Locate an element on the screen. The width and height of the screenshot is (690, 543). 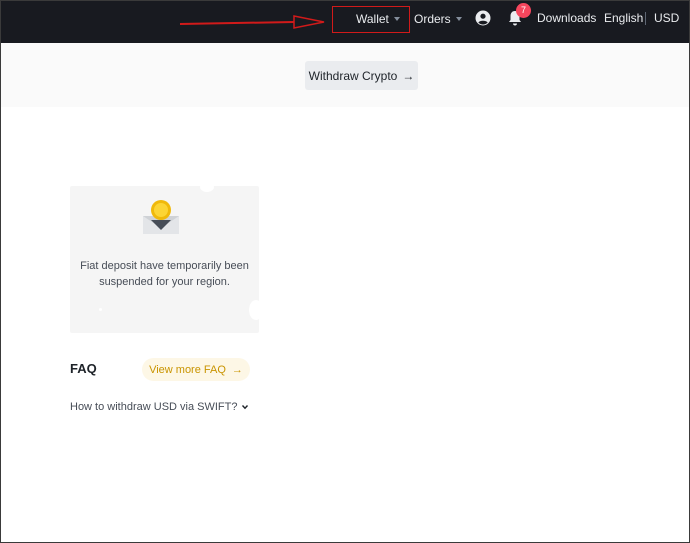
faq-heading: FAQ is located at coordinates (83, 368).